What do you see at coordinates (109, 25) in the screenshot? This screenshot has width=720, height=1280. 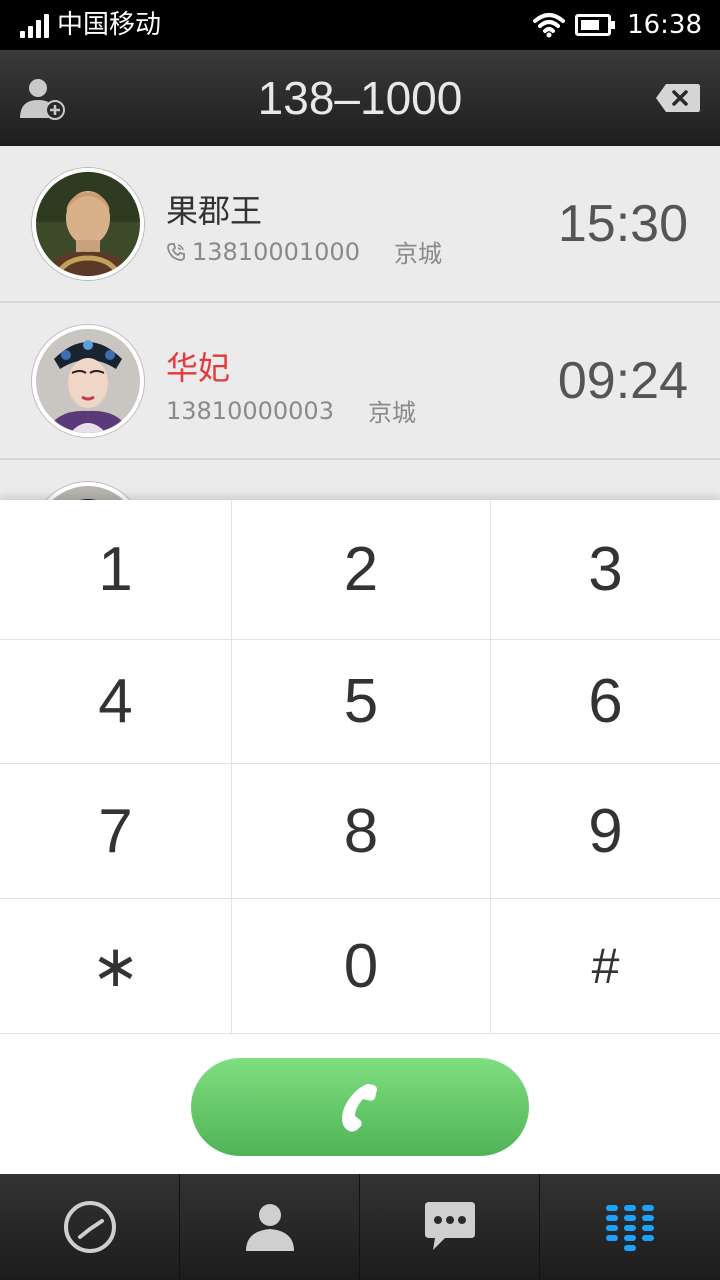 I see `carrier-name: 中国移动` at bounding box center [109, 25].